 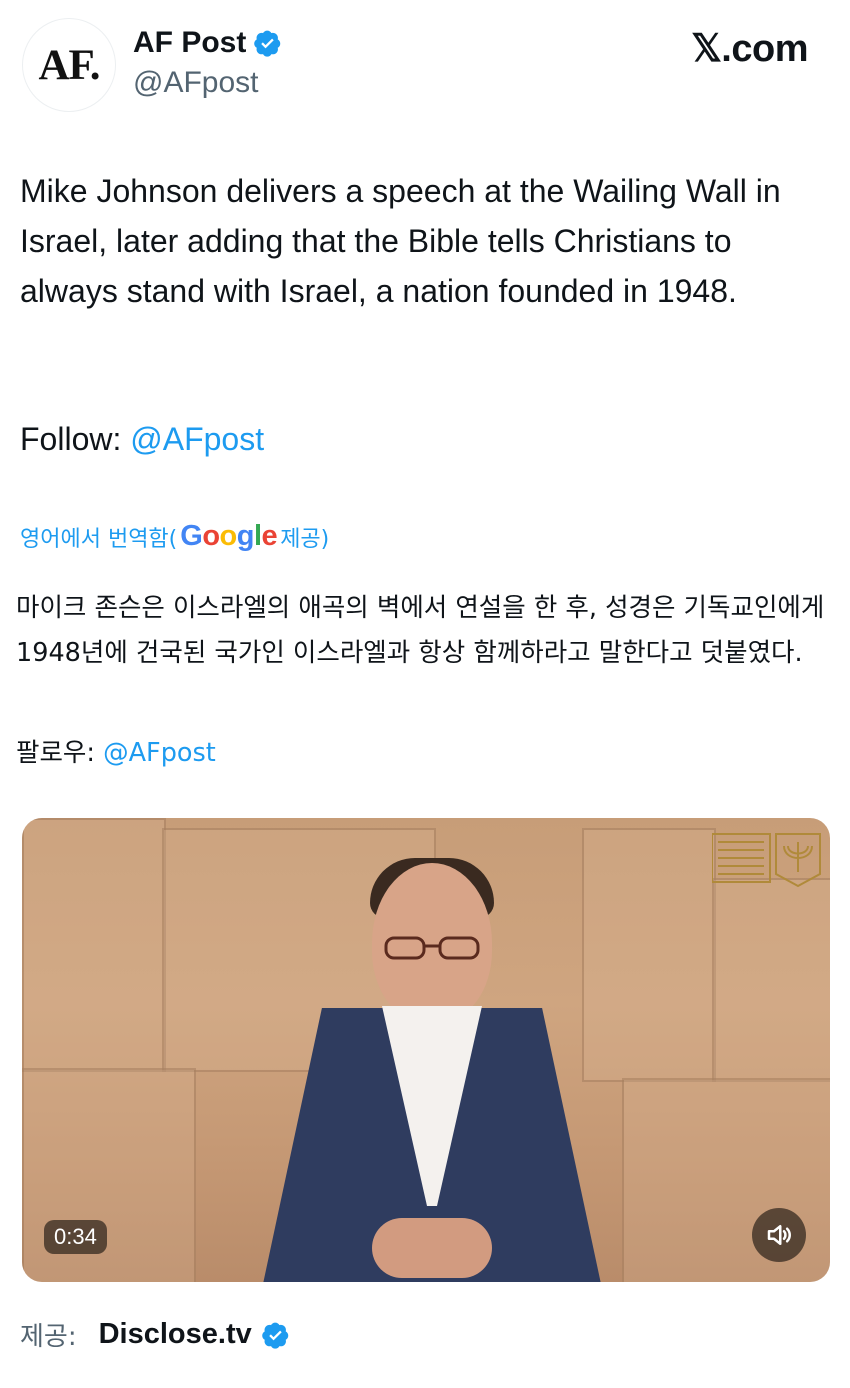 What do you see at coordinates (749, 49) in the screenshot?
I see `site-label: 𝕏.com` at bounding box center [749, 49].